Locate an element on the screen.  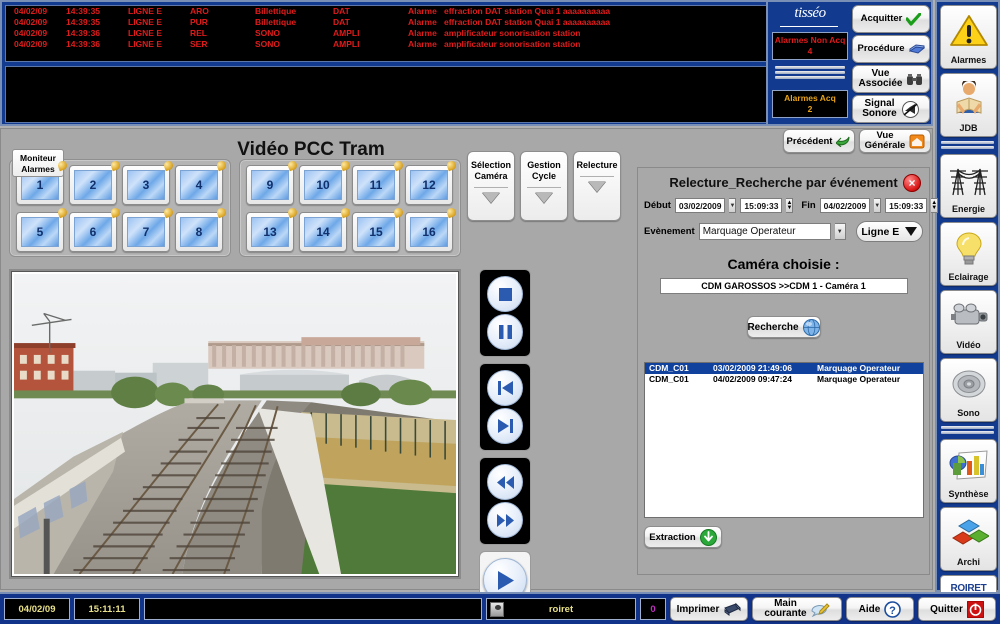
sidebar-label: Eclairage is located at coordinates (968, 277).